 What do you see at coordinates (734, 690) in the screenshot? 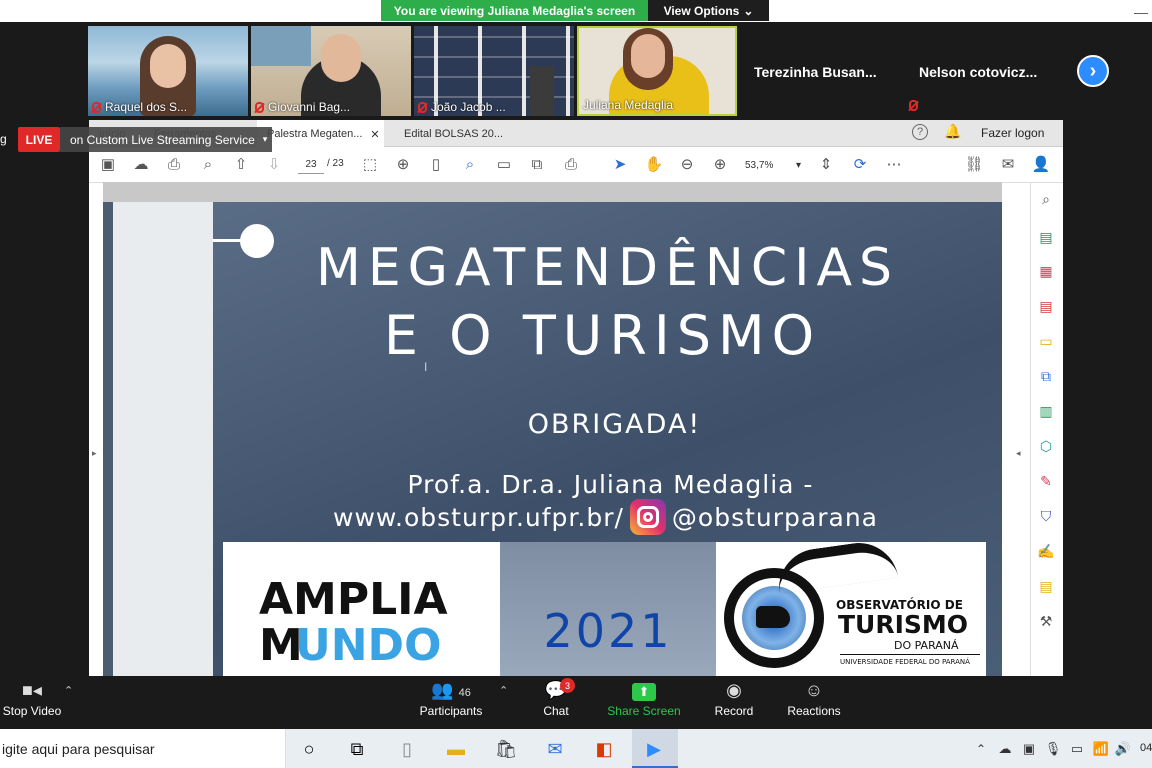
I see `record-icon: ◉` at bounding box center [734, 690].